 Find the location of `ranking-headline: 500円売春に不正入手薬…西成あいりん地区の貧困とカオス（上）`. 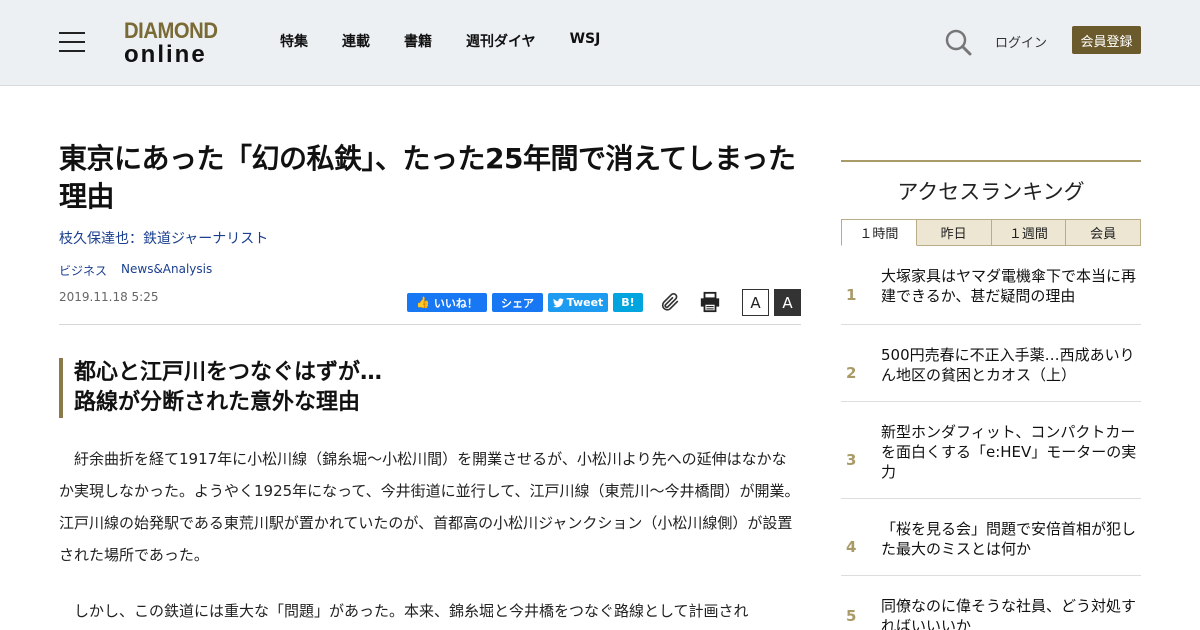

ranking-headline: 500円売春に不正入手薬…西成あいりん地区の貧困とカオス（上） is located at coordinates (1008, 365).